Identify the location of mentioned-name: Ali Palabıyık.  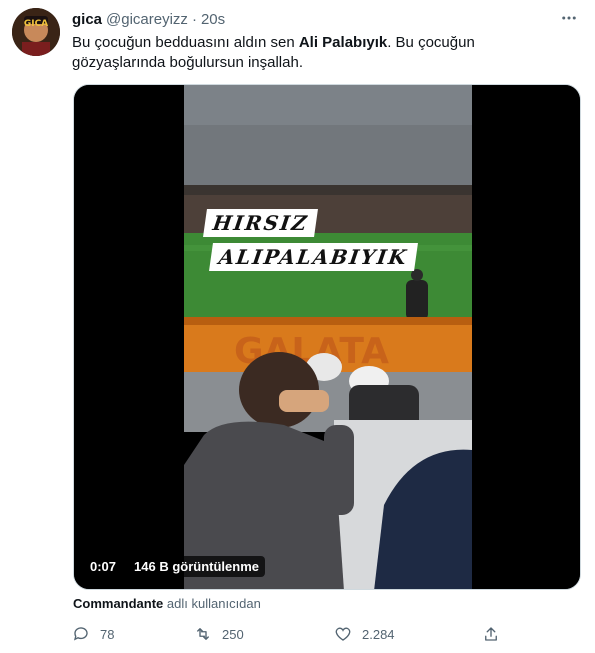
(343, 42).